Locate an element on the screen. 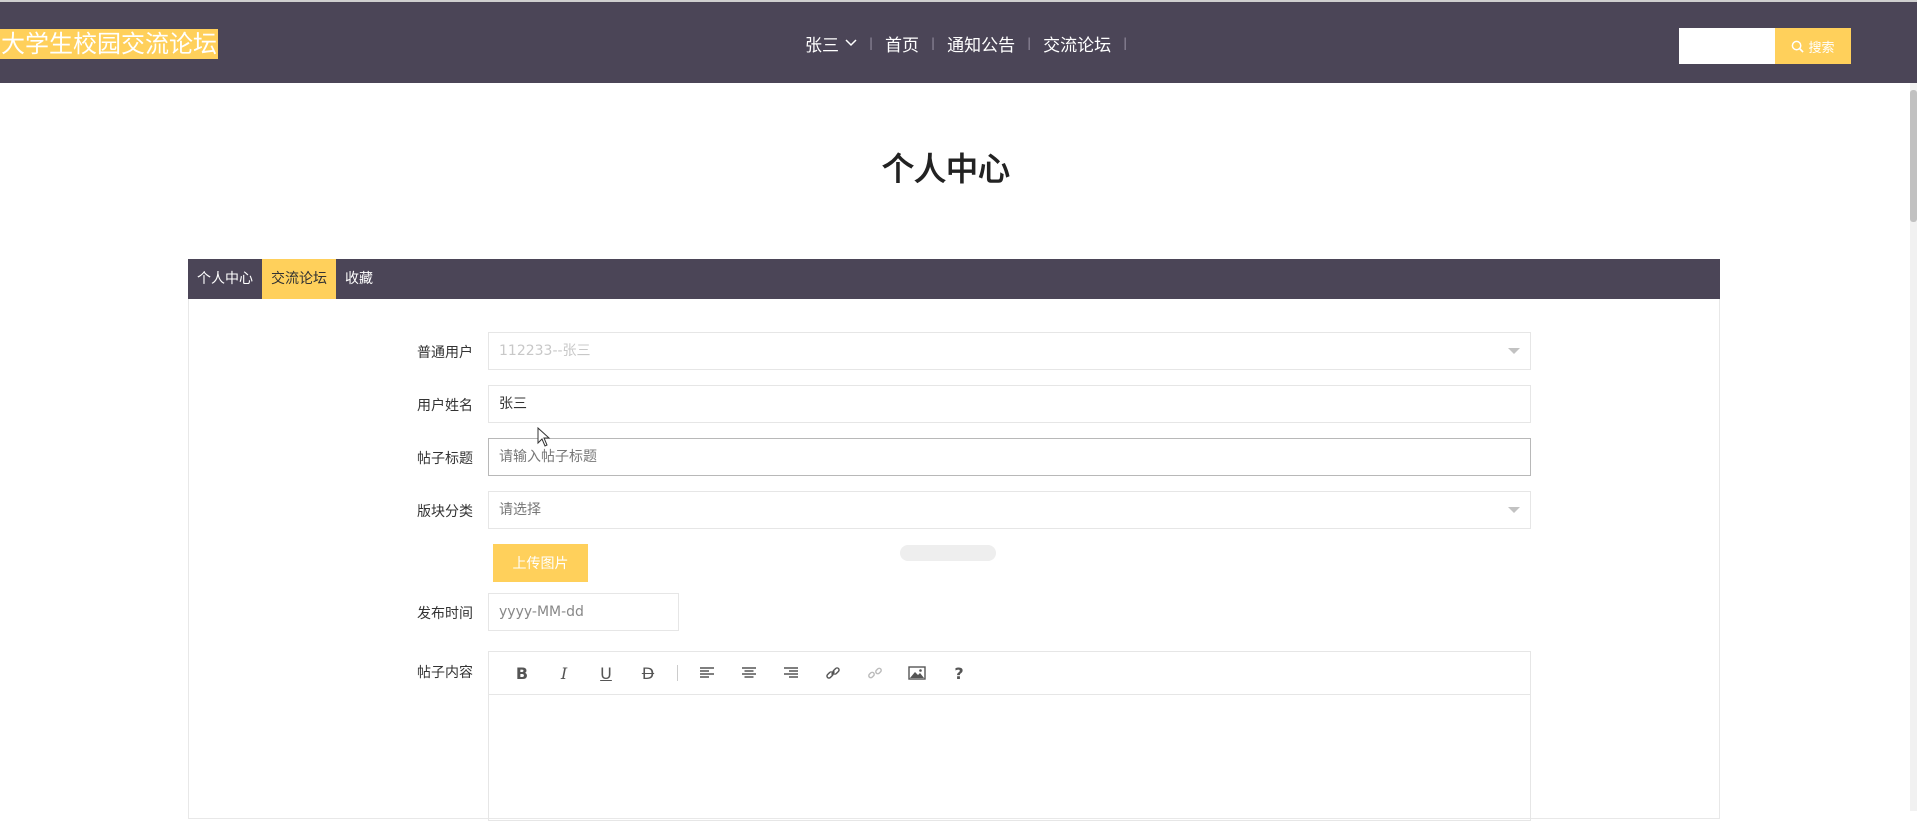 Image resolution: width=1917 pixels, height=821 pixels. scrollbar-thumb is located at coordinates (1913, 156).